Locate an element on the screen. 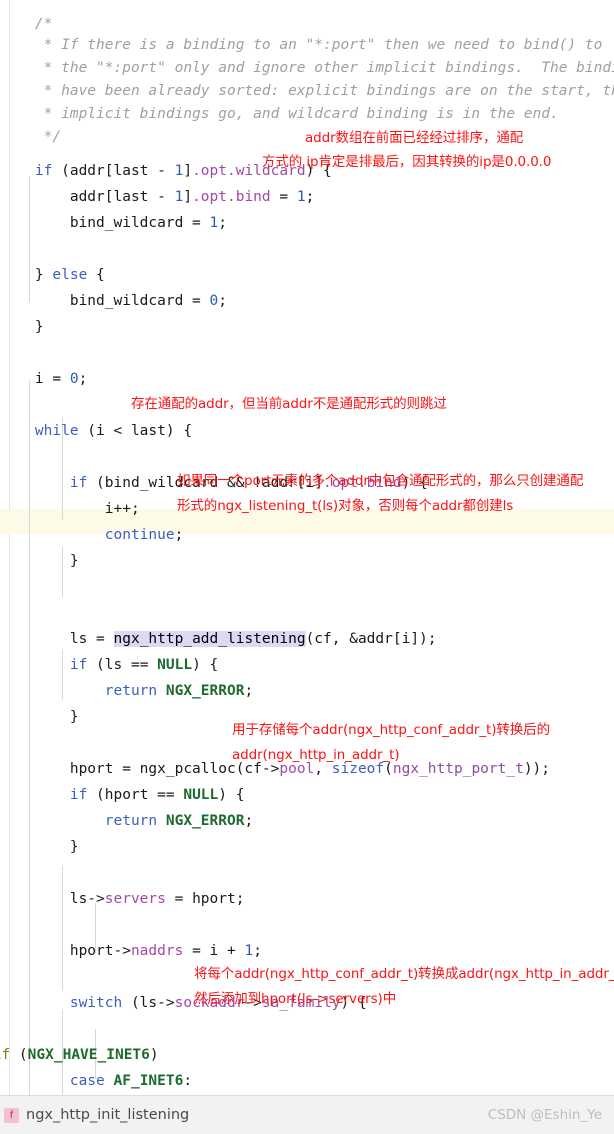 Image resolution: width=614 pixels, height=1134 pixels. code-line: if (hport == NULL) { is located at coordinates (122, 795).